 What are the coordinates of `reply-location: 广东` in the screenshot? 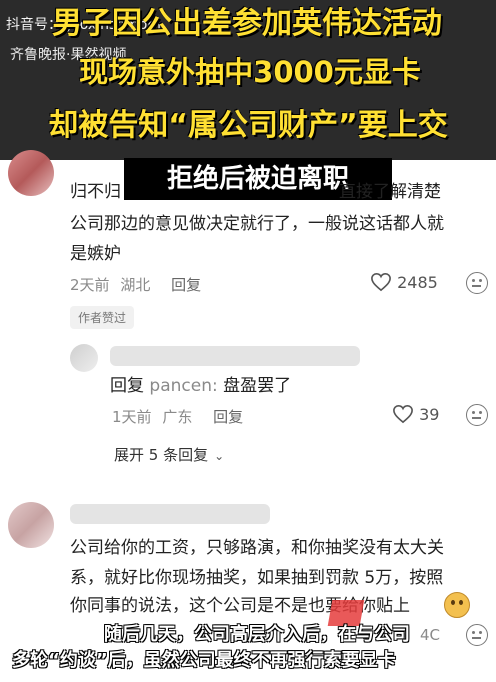 It's located at (177, 417).